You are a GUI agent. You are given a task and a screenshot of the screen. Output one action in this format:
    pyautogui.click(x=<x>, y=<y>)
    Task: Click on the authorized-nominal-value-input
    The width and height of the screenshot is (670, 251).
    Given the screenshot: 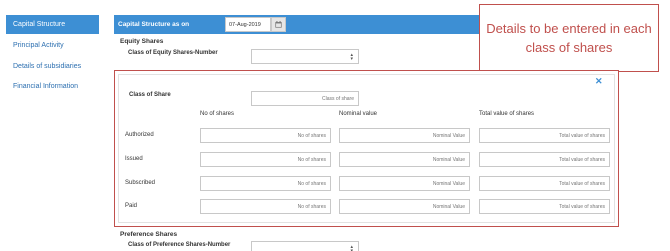 What is the action you would take?
    pyautogui.click(x=404, y=135)
    